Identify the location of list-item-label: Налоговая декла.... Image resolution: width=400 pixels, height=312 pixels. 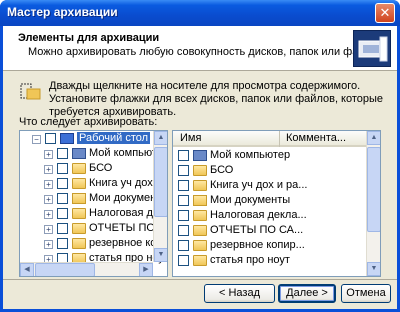
(258, 215).